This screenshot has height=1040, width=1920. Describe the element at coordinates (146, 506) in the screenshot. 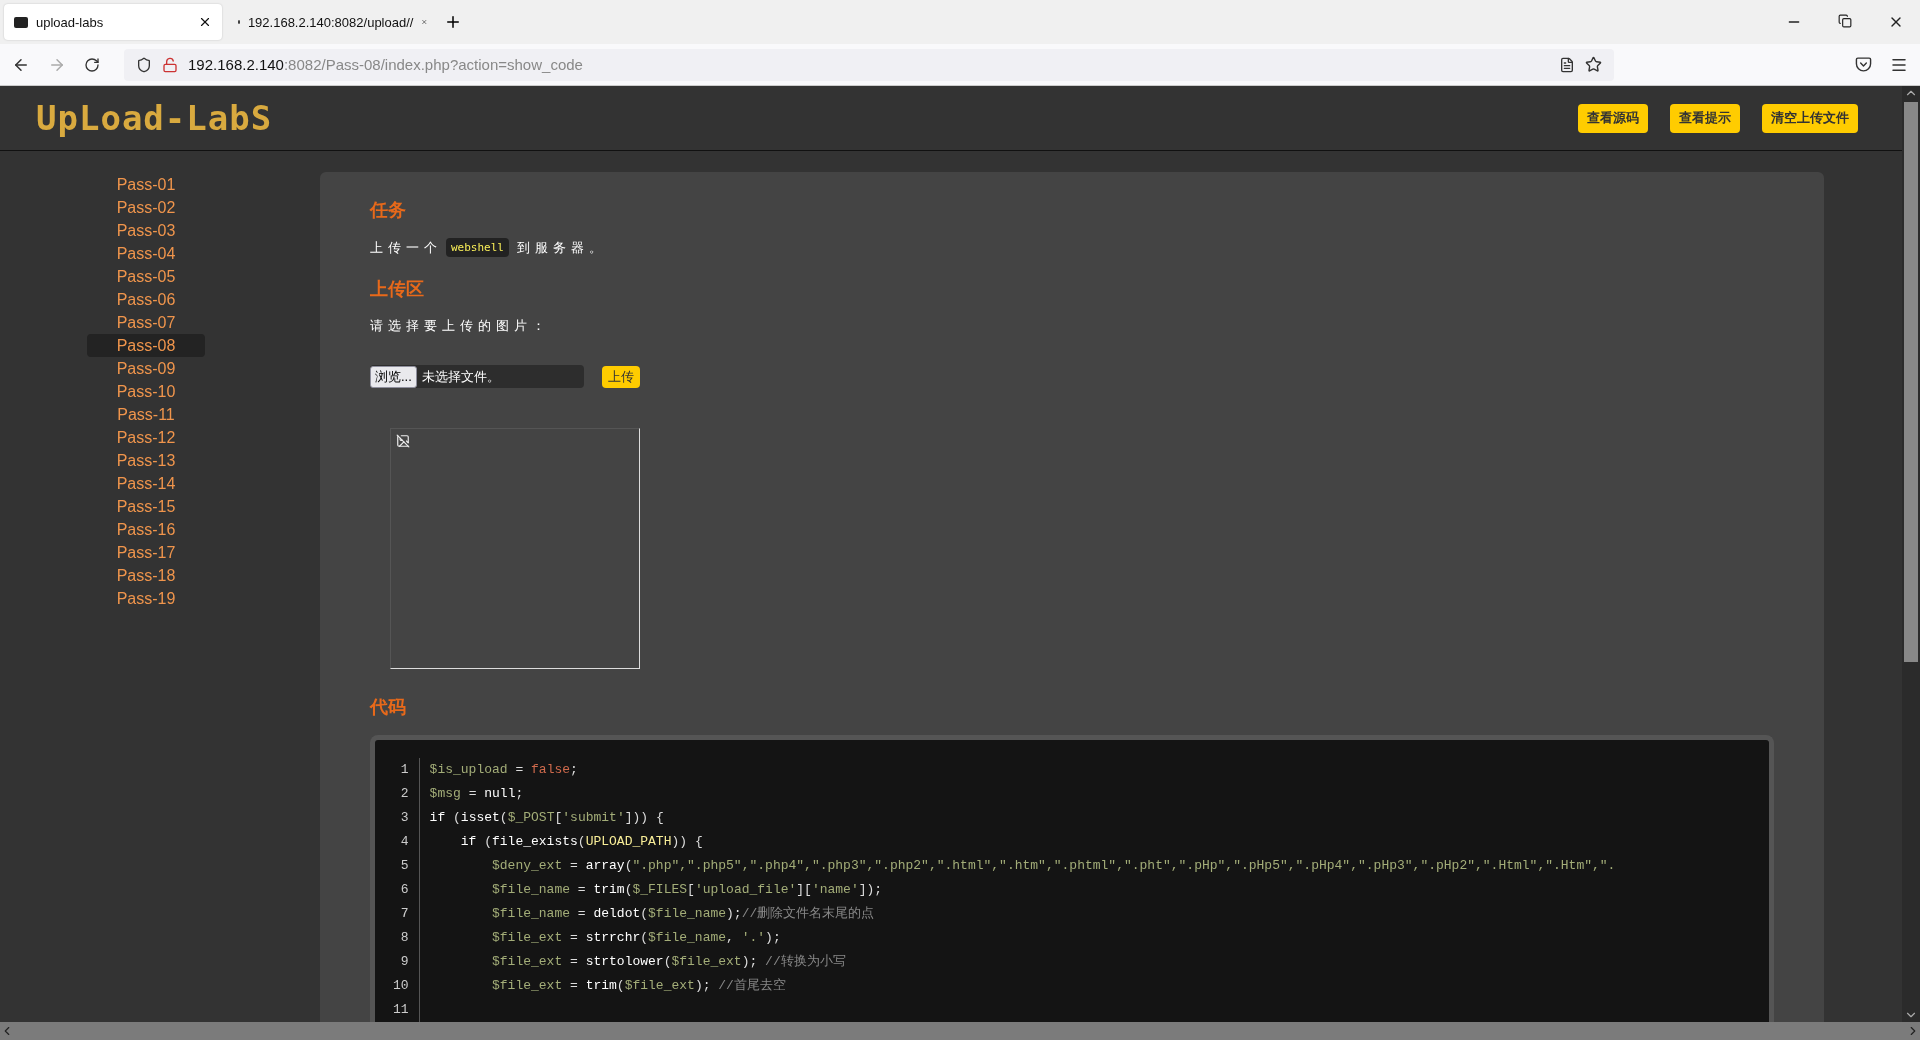

I see `sidebar-item: Pass-15` at that location.